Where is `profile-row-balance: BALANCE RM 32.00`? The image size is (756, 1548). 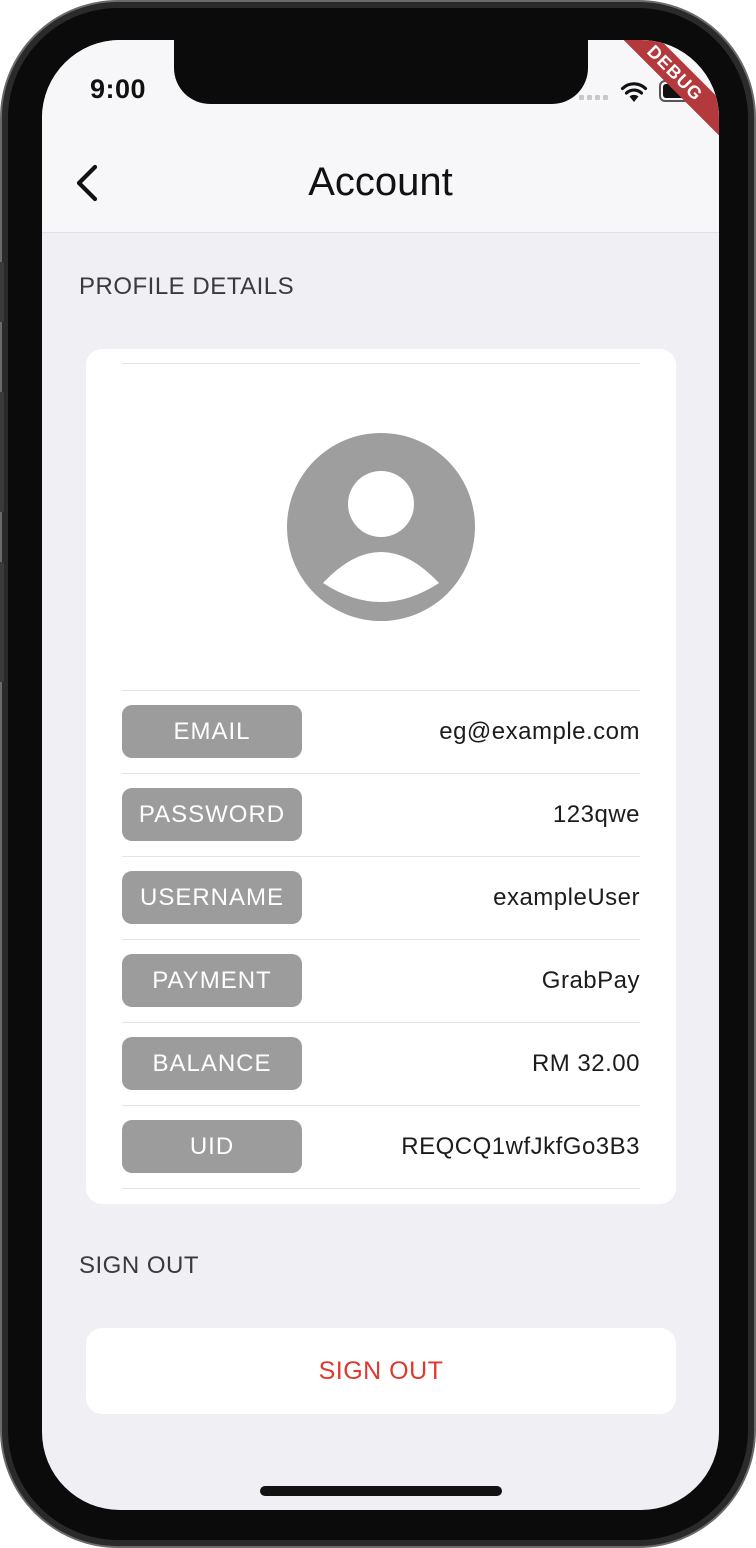 profile-row-balance: BALANCE RM 32.00 is located at coordinates (381, 1063).